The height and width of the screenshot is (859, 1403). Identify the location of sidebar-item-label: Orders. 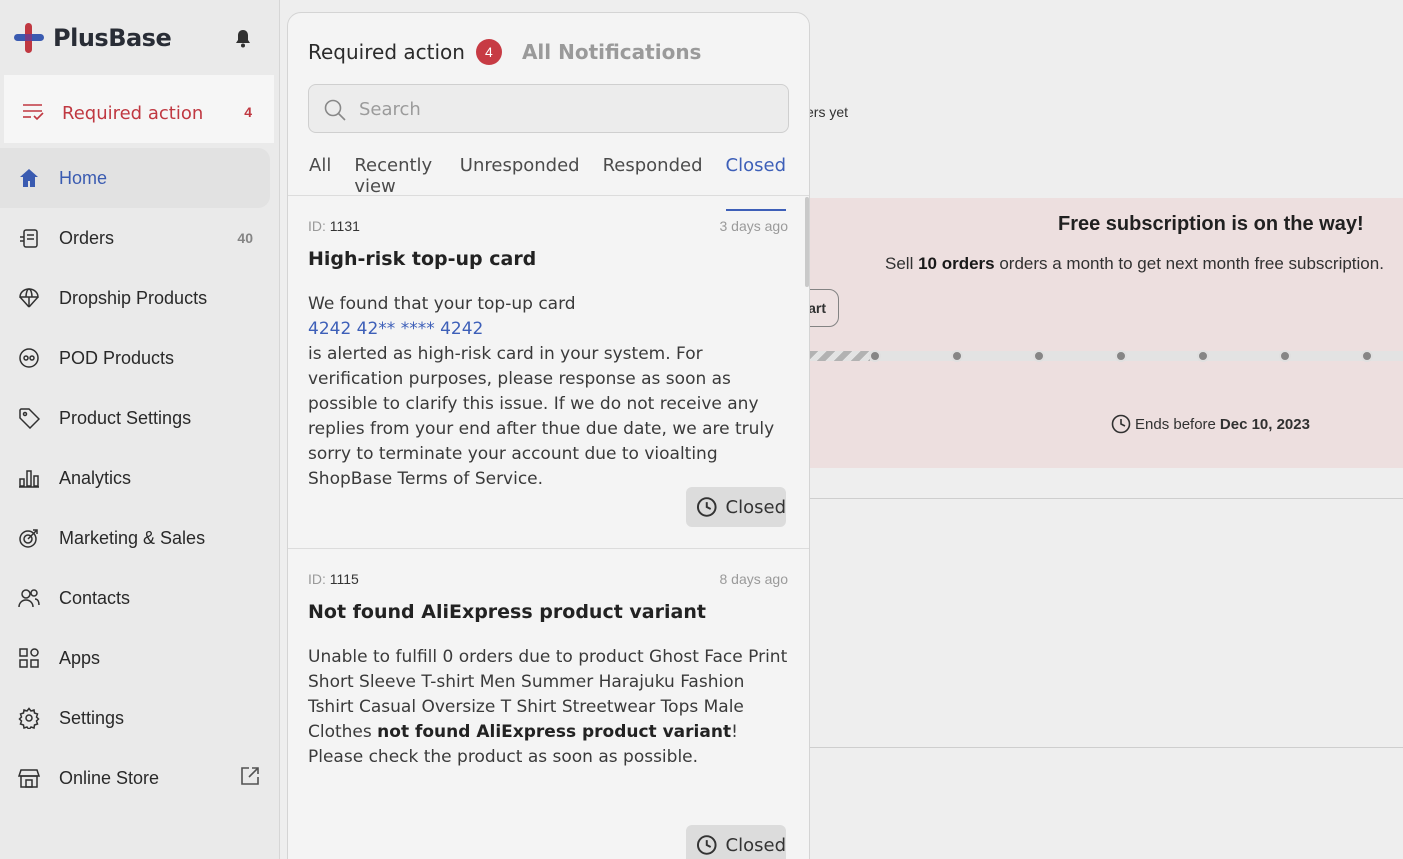
(87, 237).